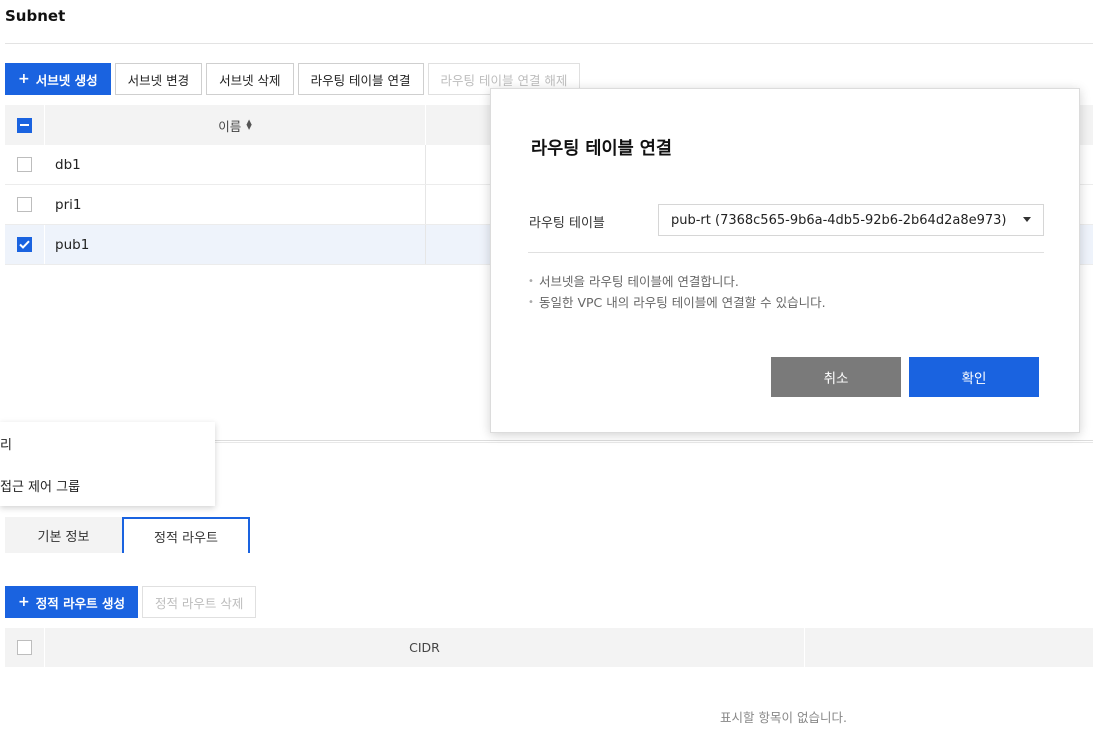  Describe the element at coordinates (677, 302) in the screenshot. I see `help-note: 동일한 VPC 내의 라우팅 테이블에 연결할 수 있습니다.` at that location.